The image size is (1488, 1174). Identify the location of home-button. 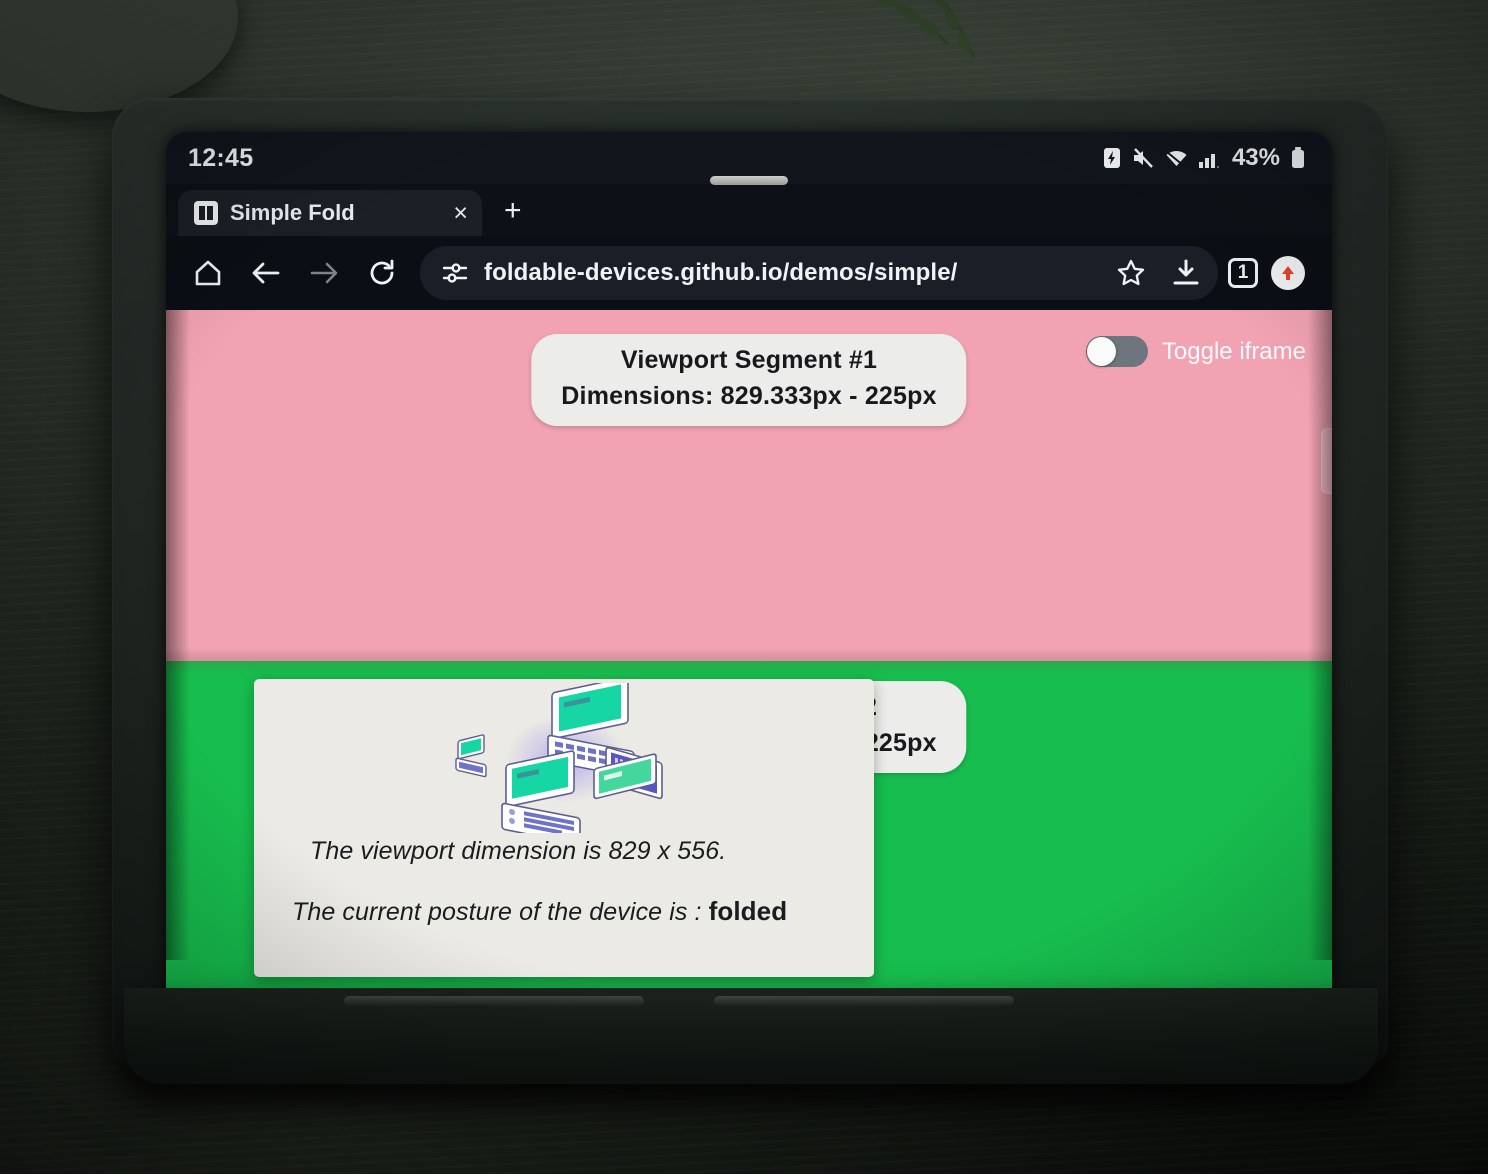
(208, 273).